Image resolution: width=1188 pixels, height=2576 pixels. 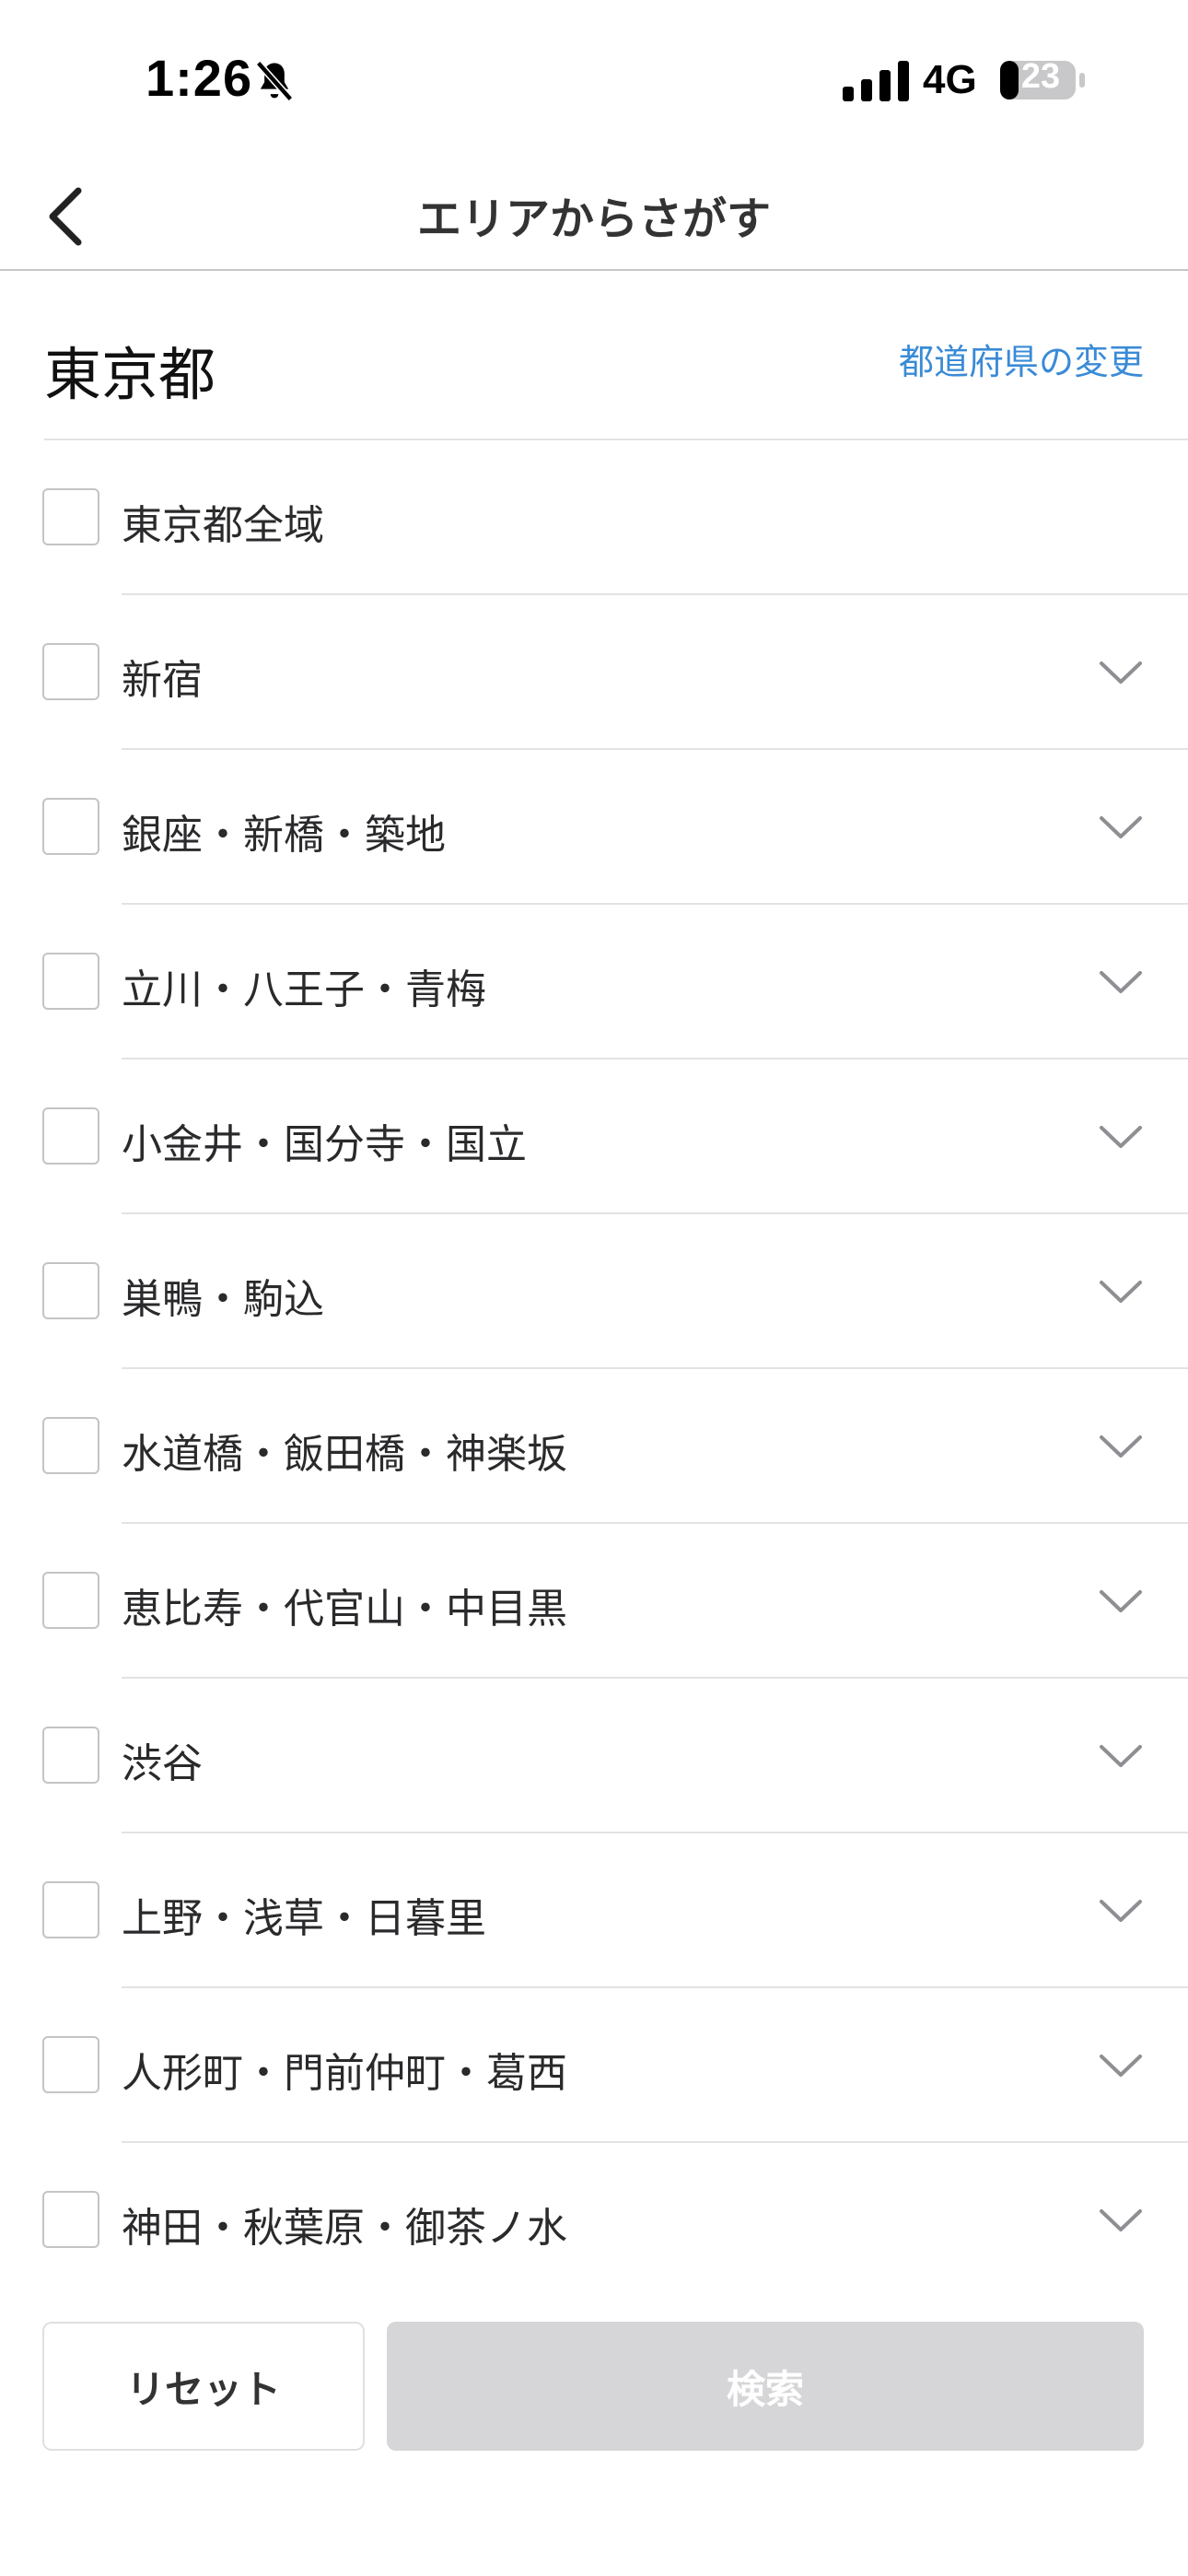 What do you see at coordinates (130, 374) in the screenshot?
I see `prefecture-name: 東京都` at bounding box center [130, 374].